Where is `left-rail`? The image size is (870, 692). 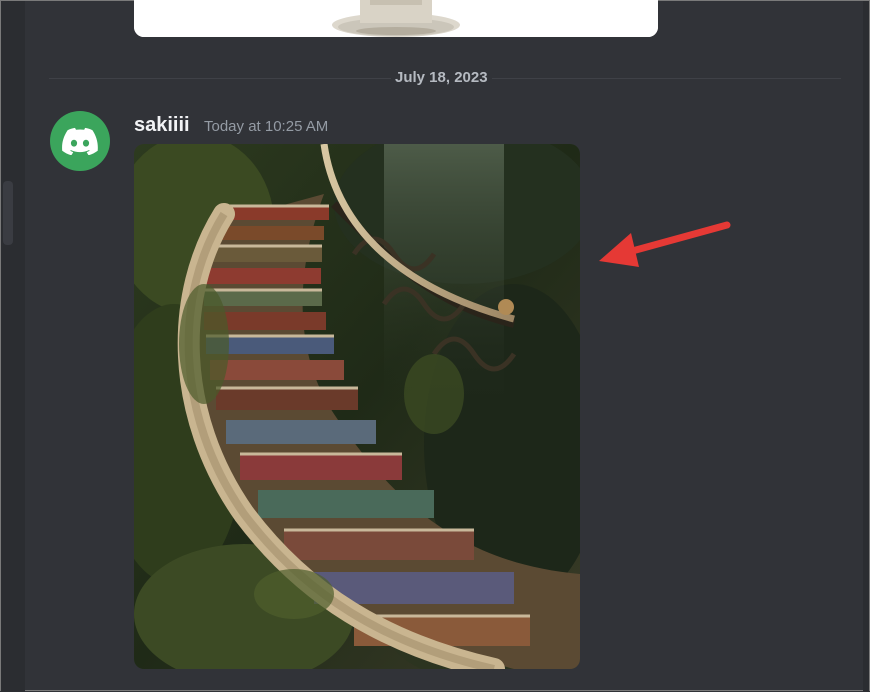
left-rail is located at coordinates (13, 346).